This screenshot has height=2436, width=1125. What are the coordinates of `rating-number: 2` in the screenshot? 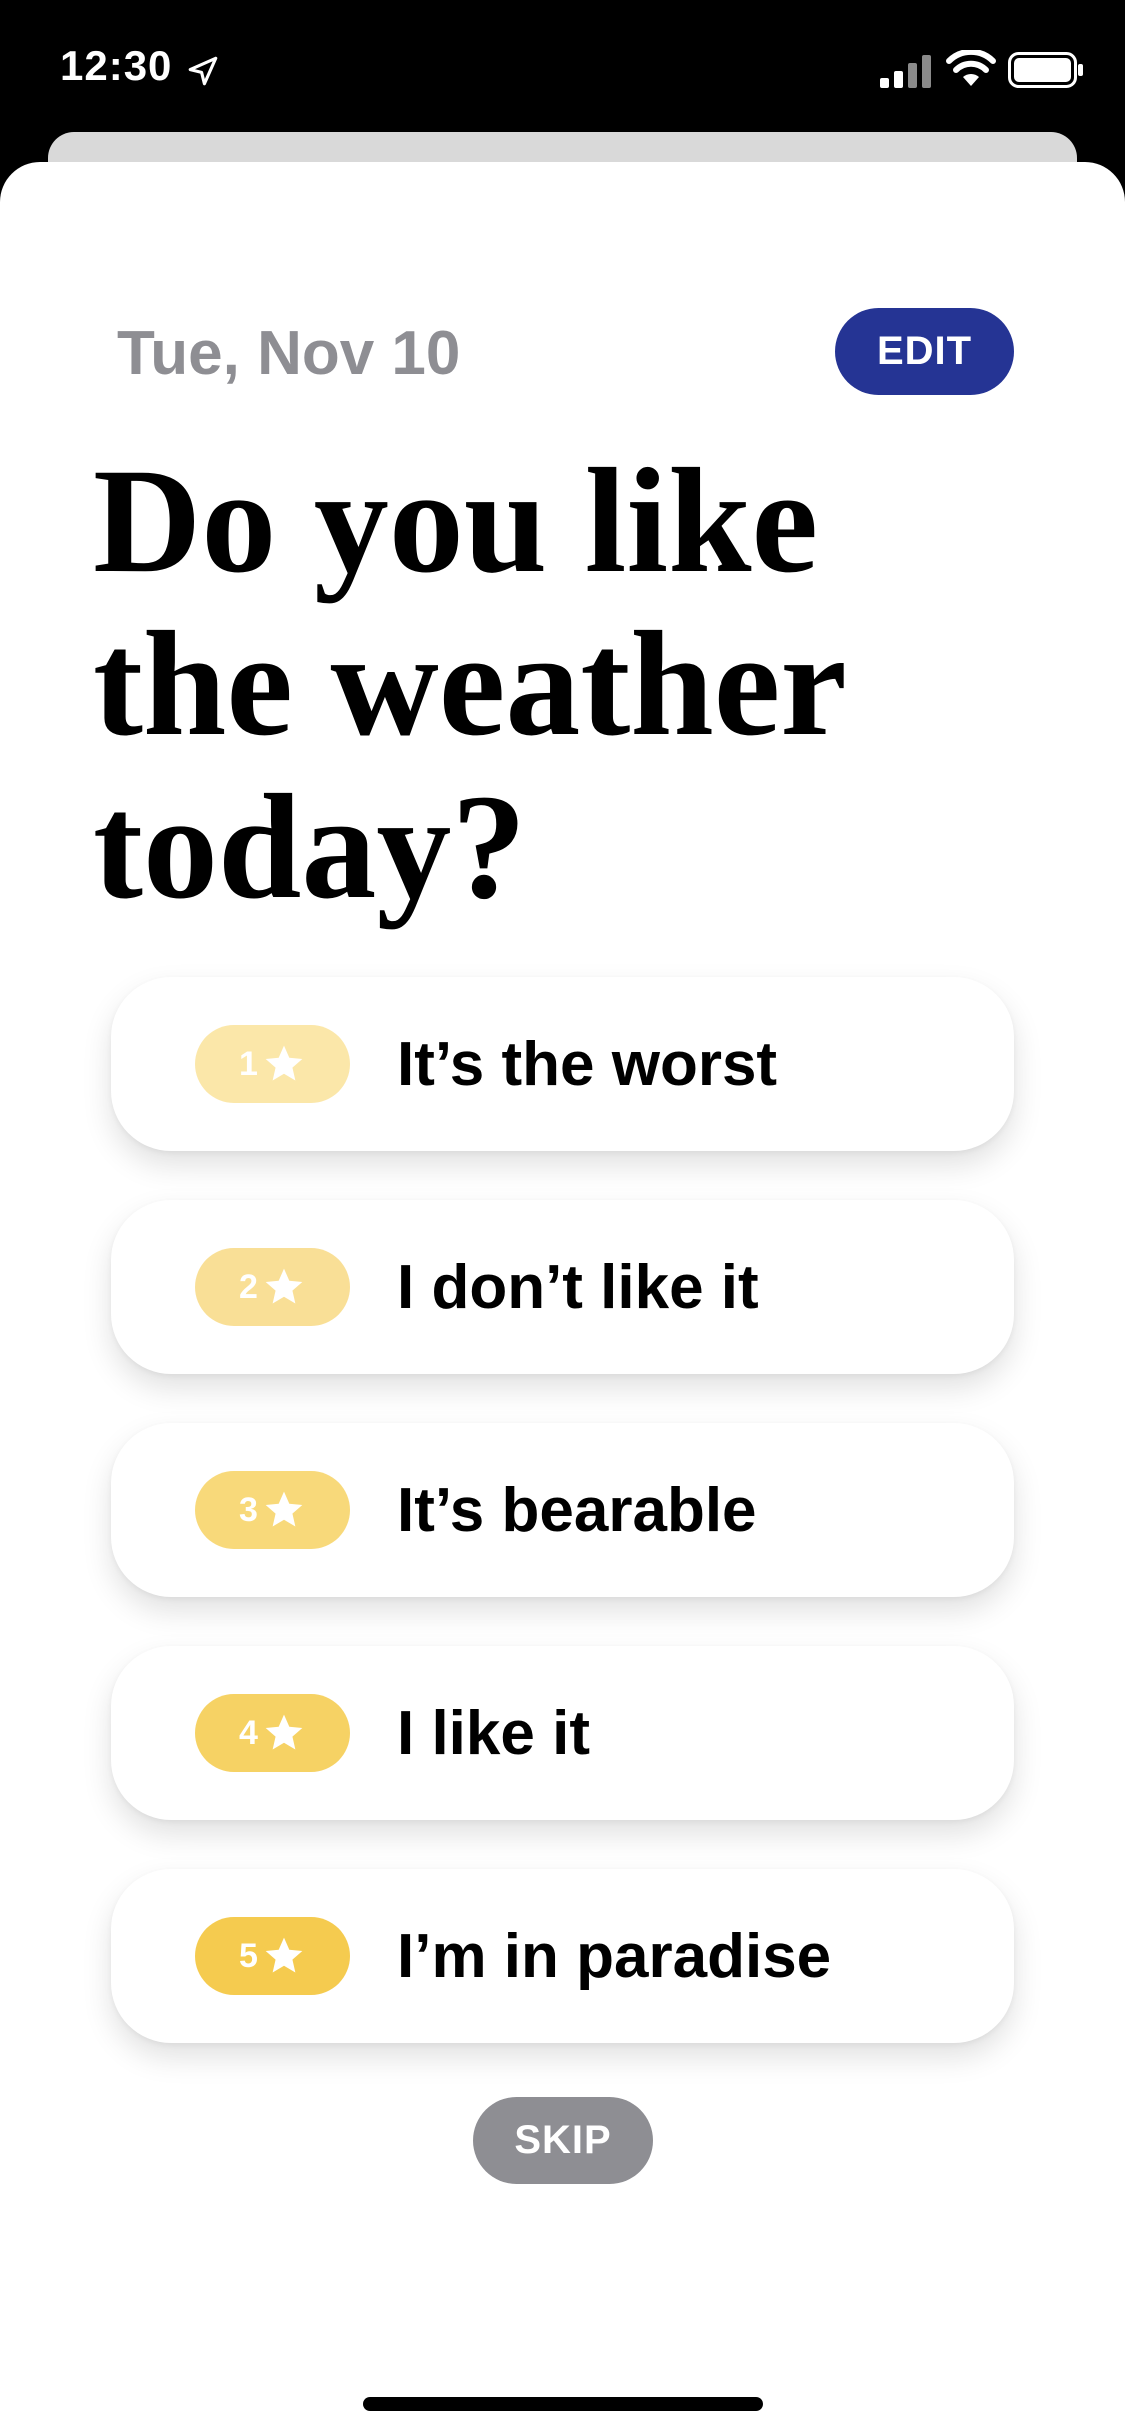 It's located at (248, 1286).